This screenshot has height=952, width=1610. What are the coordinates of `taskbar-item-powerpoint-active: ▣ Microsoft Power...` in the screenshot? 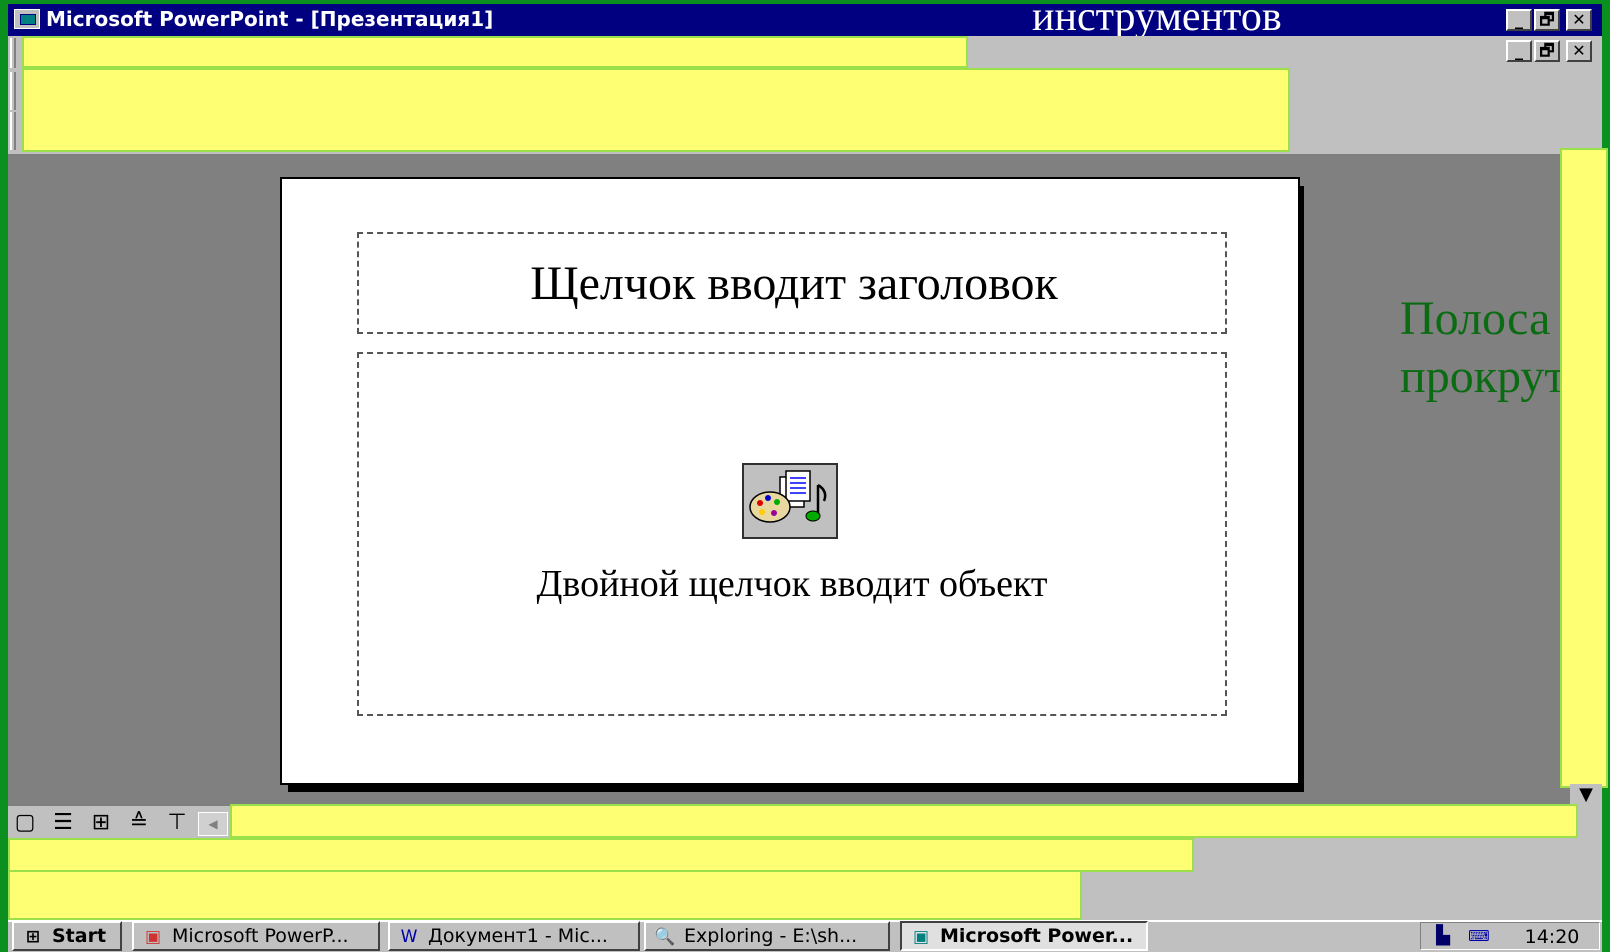 It's located at (1024, 936).